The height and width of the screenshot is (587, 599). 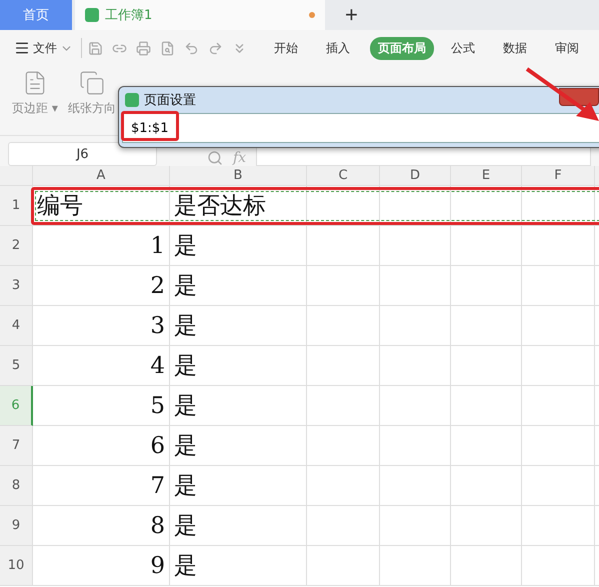 What do you see at coordinates (312, 15) in the screenshot?
I see `unsaved-dot-icon` at bounding box center [312, 15].